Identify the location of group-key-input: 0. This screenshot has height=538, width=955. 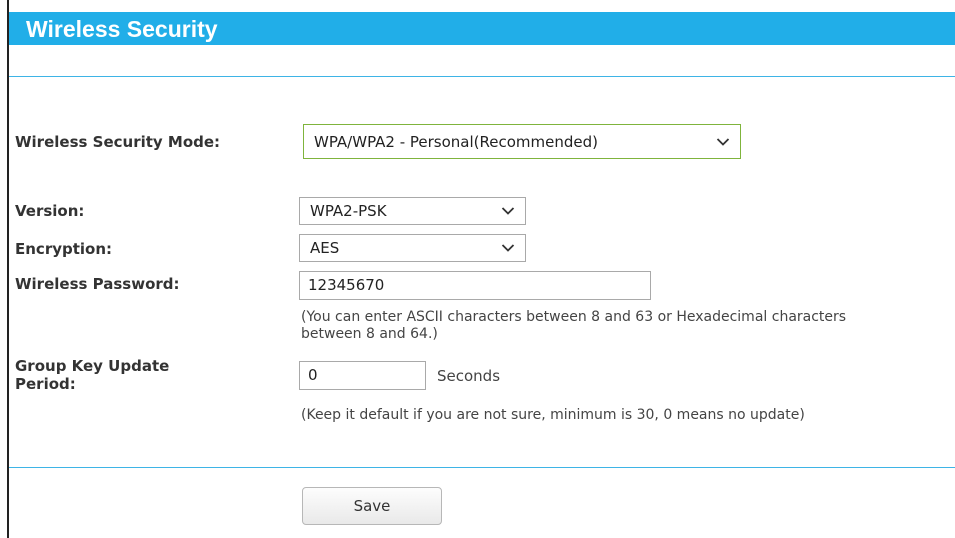
(362, 375).